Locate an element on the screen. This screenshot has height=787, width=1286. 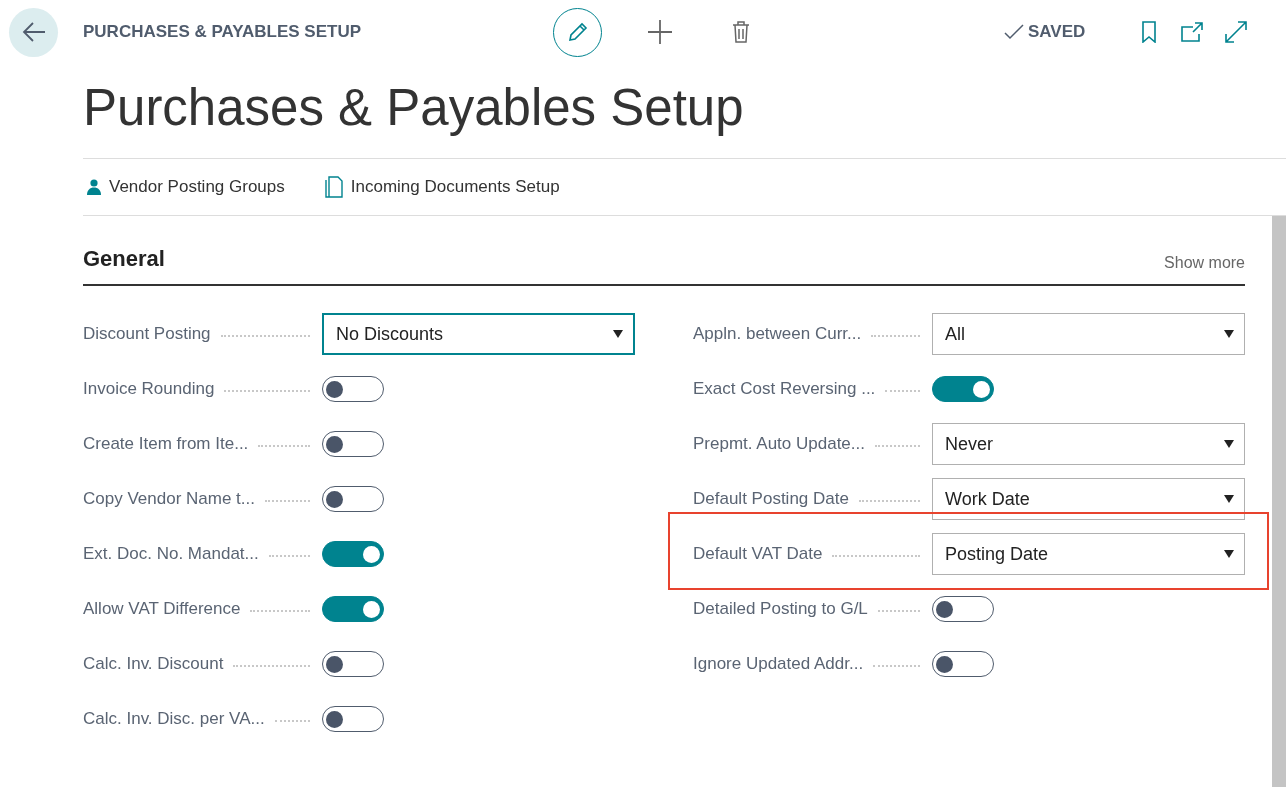
field-label: Default VAT Date is located at coordinates (758, 554).